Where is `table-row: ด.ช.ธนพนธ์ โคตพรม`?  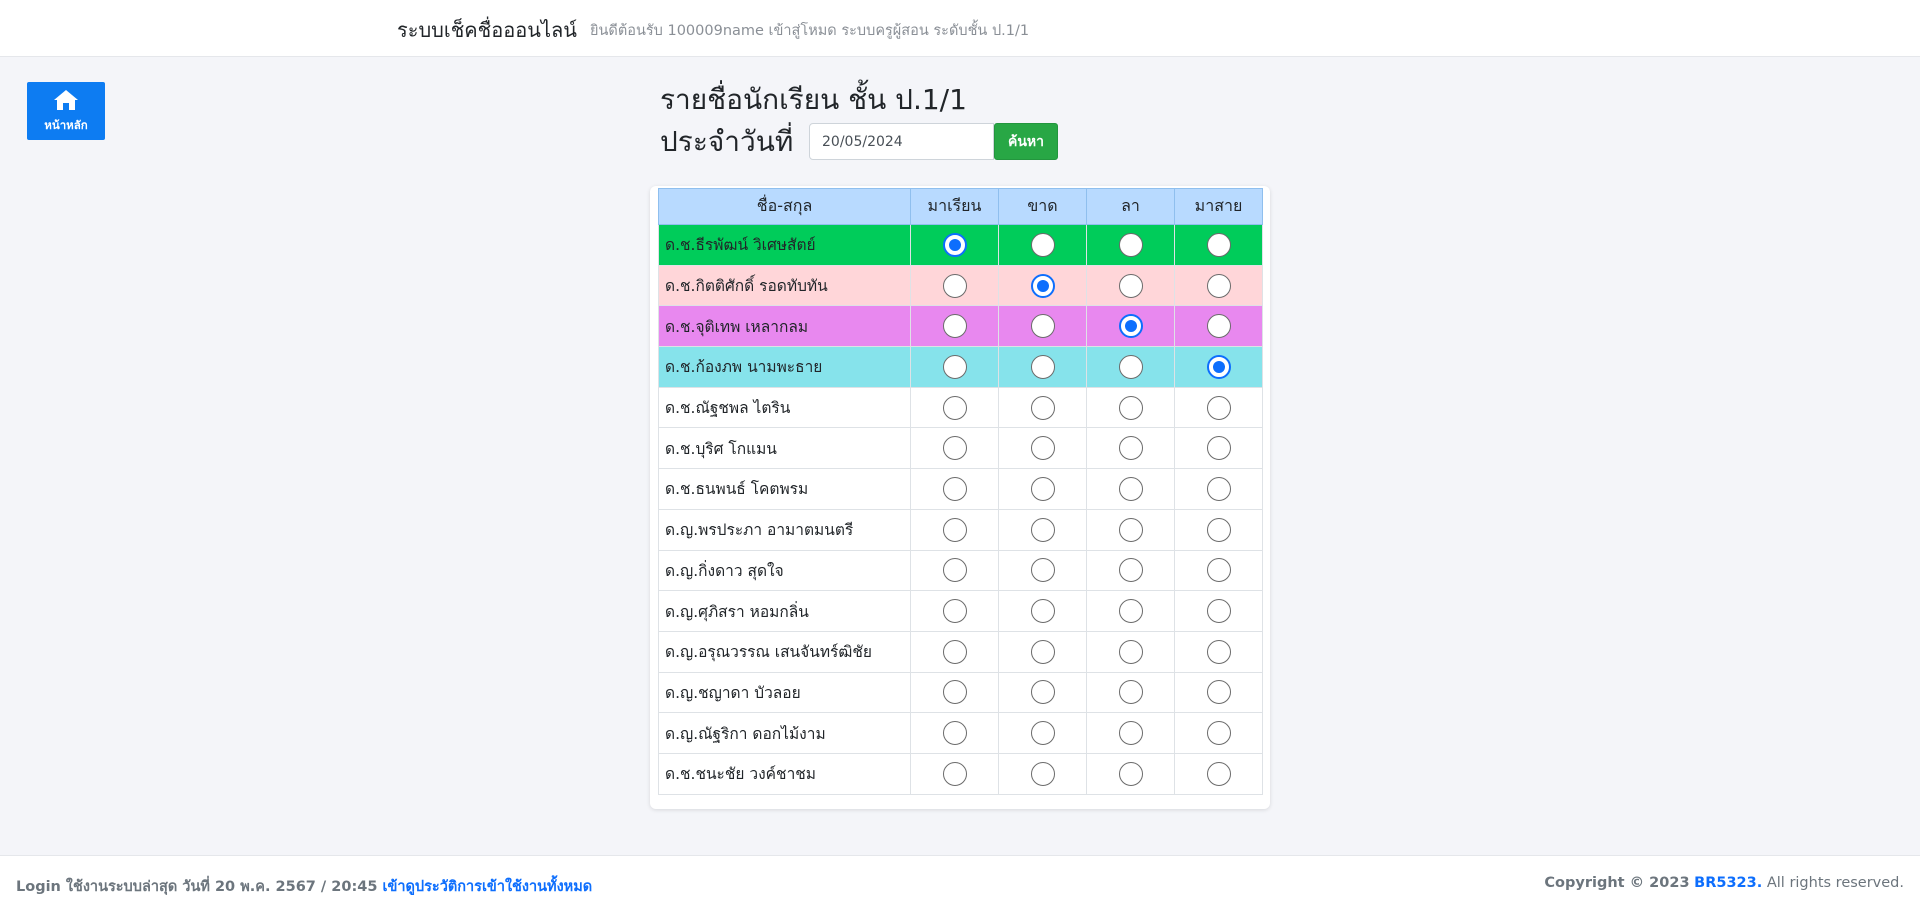 table-row: ด.ช.ธนพนธ์ โคตพรม is located at coordinates (960, 489).